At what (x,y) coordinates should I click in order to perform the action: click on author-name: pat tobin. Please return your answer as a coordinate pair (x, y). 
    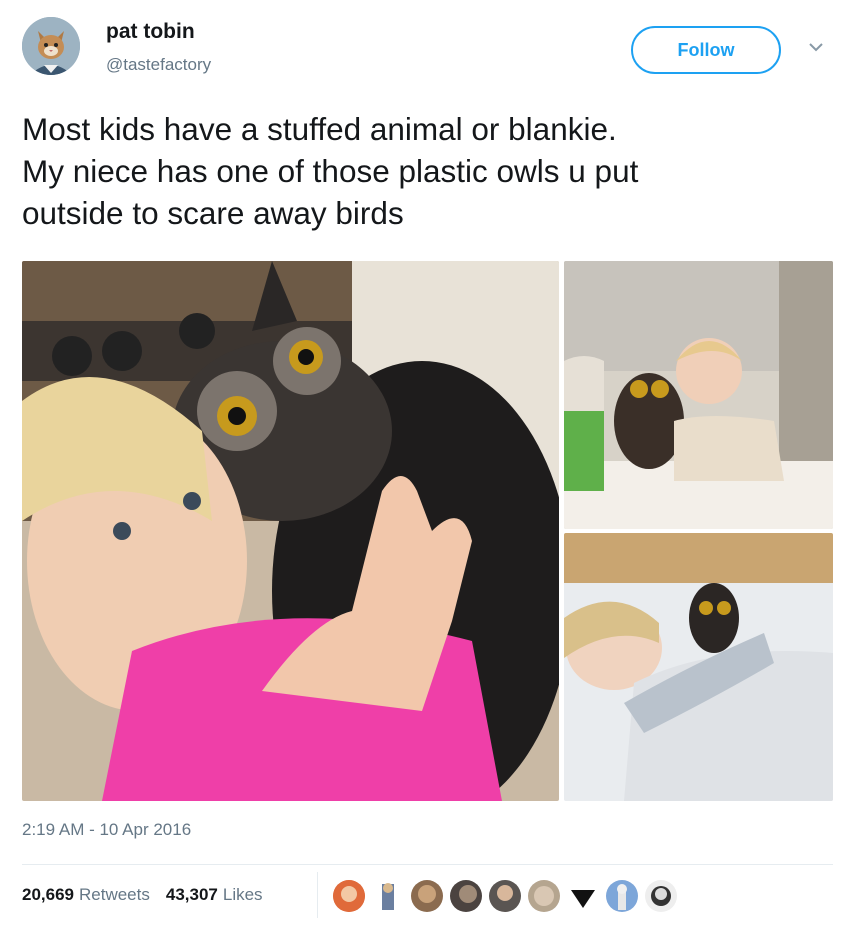
    Looking at the image, I should click on (150, 32).